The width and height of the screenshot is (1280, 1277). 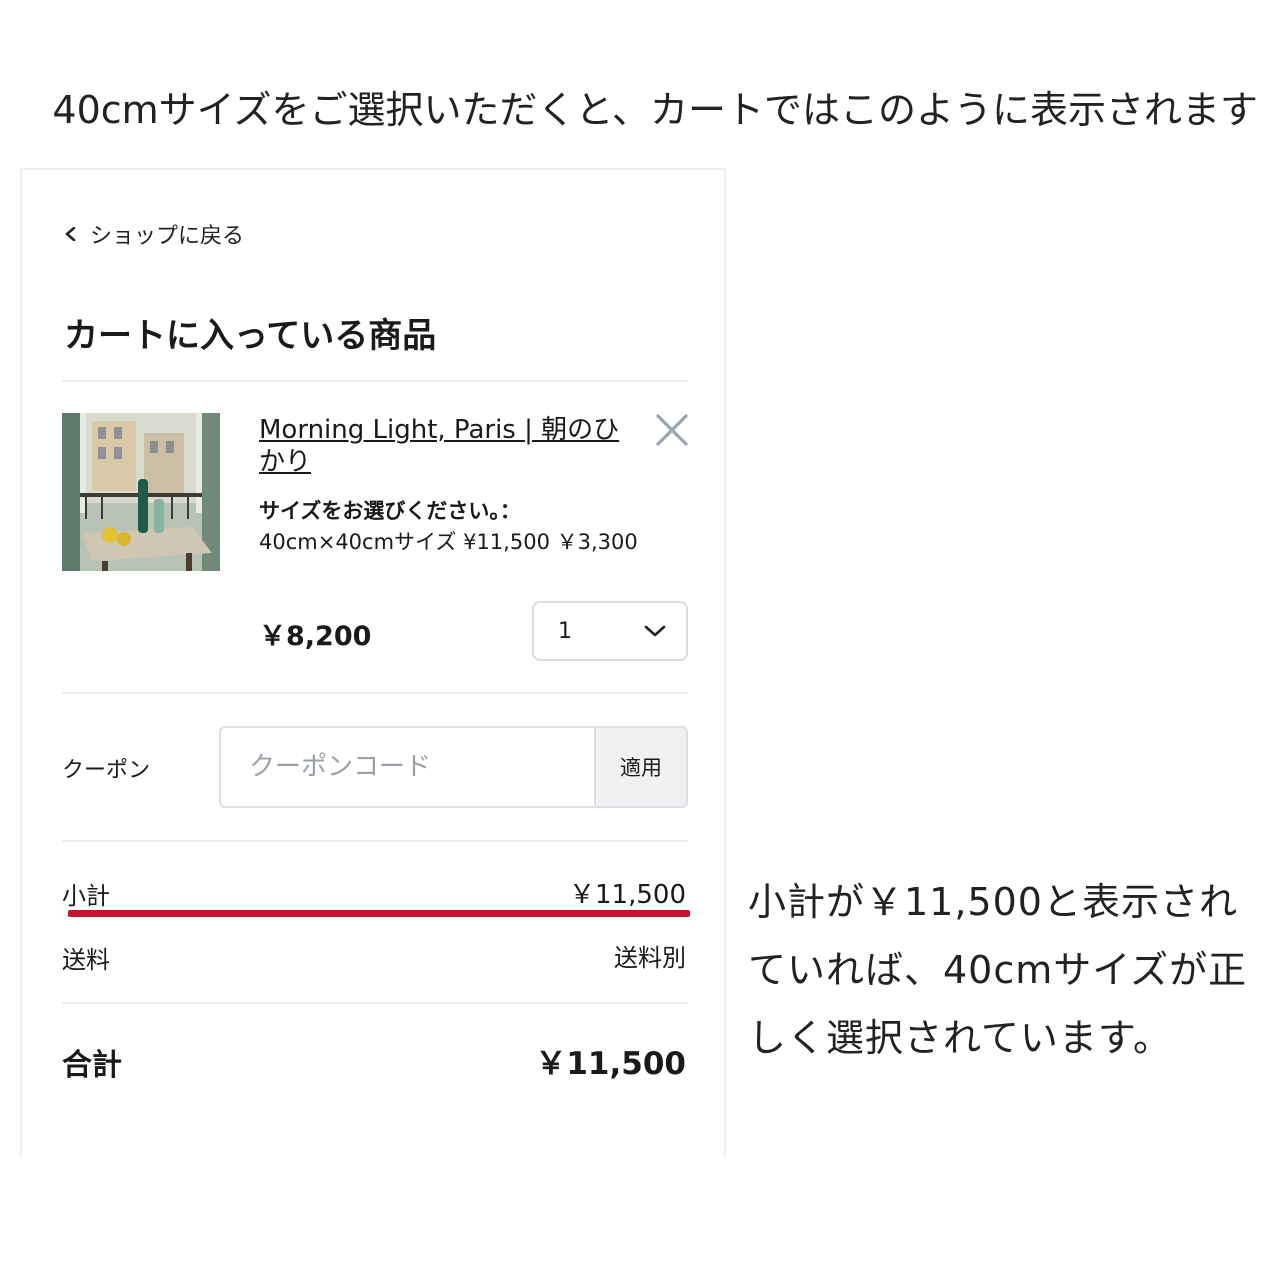 I want to click on chevron-down-icon, so click(x=655, y=631).